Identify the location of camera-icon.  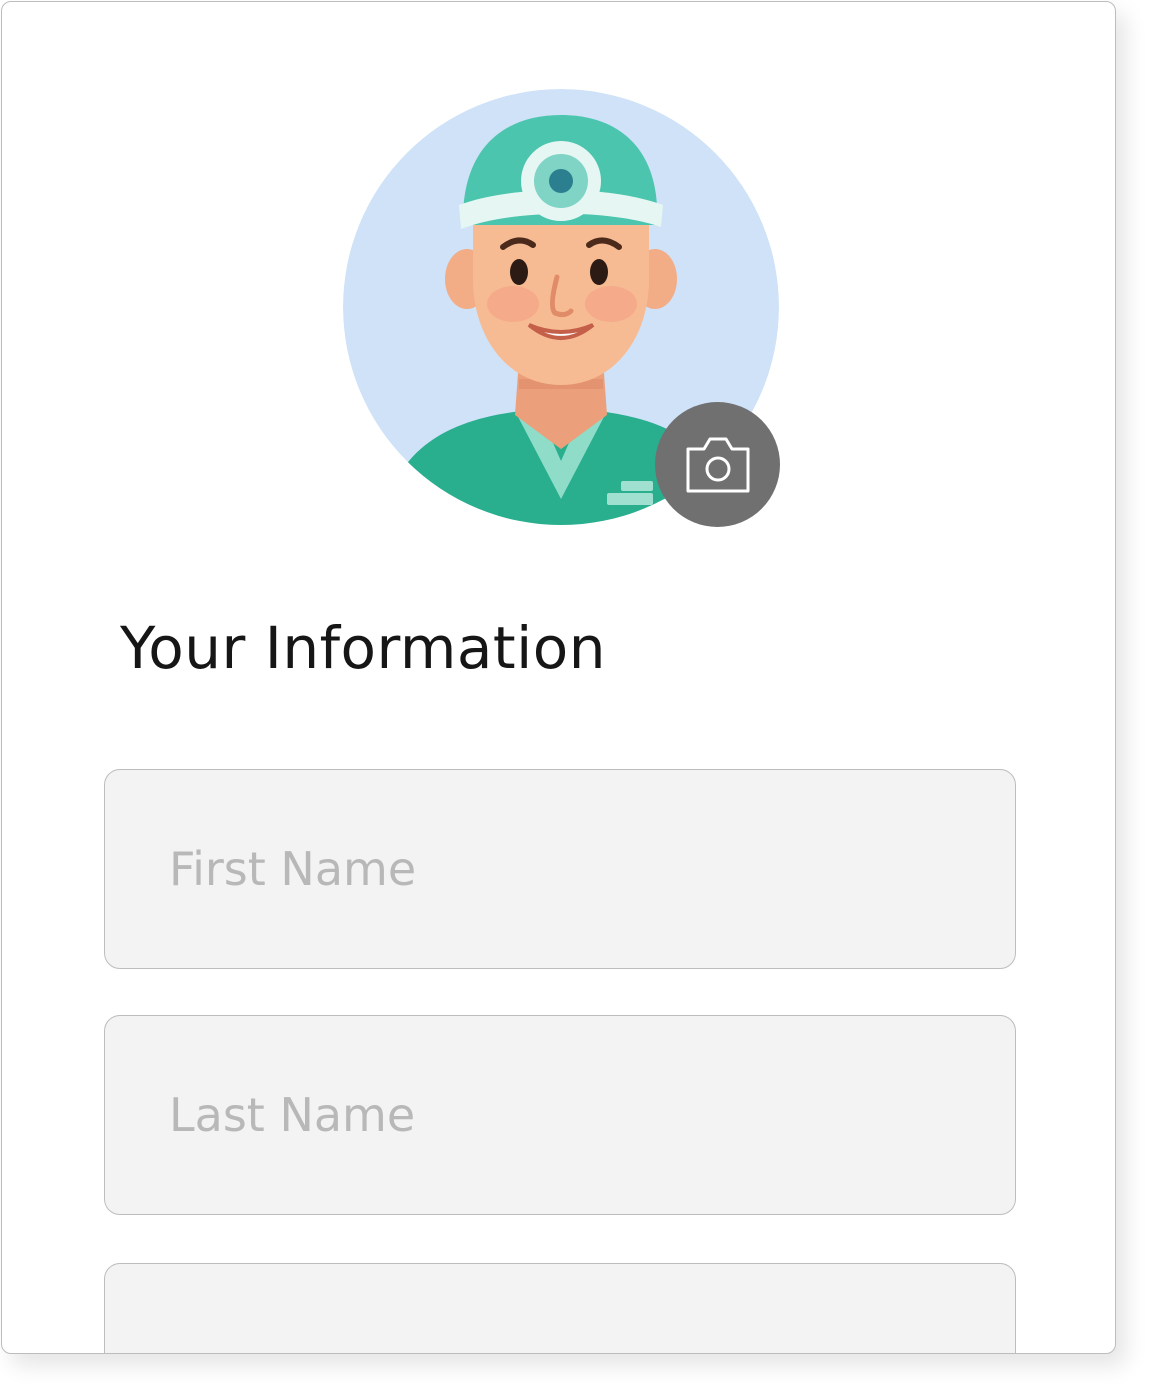
(717, 464).